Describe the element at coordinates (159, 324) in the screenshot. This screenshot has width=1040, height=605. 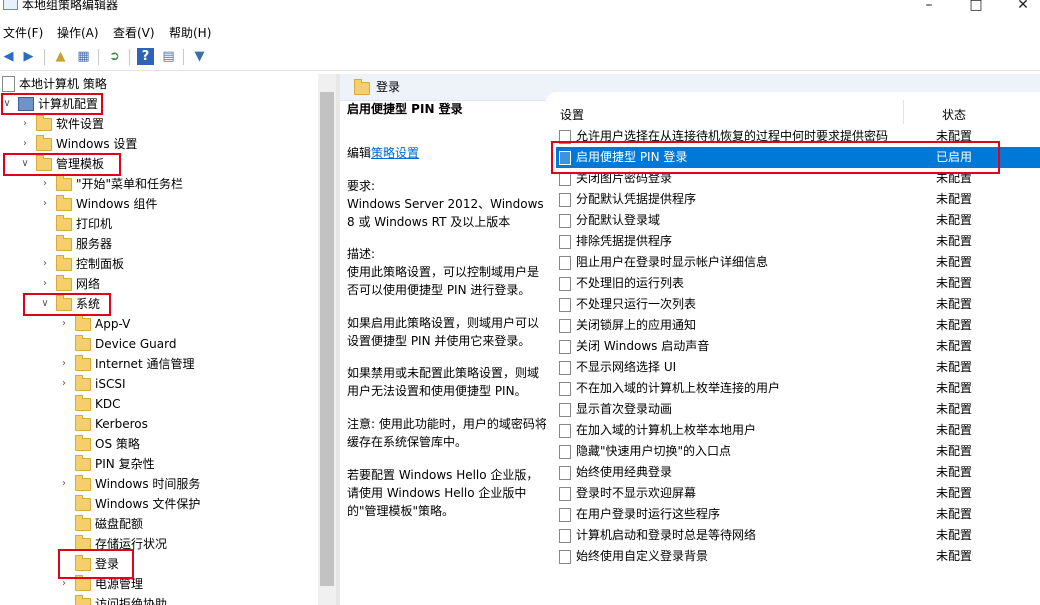
I see `tree-item: › App-V` at that location.